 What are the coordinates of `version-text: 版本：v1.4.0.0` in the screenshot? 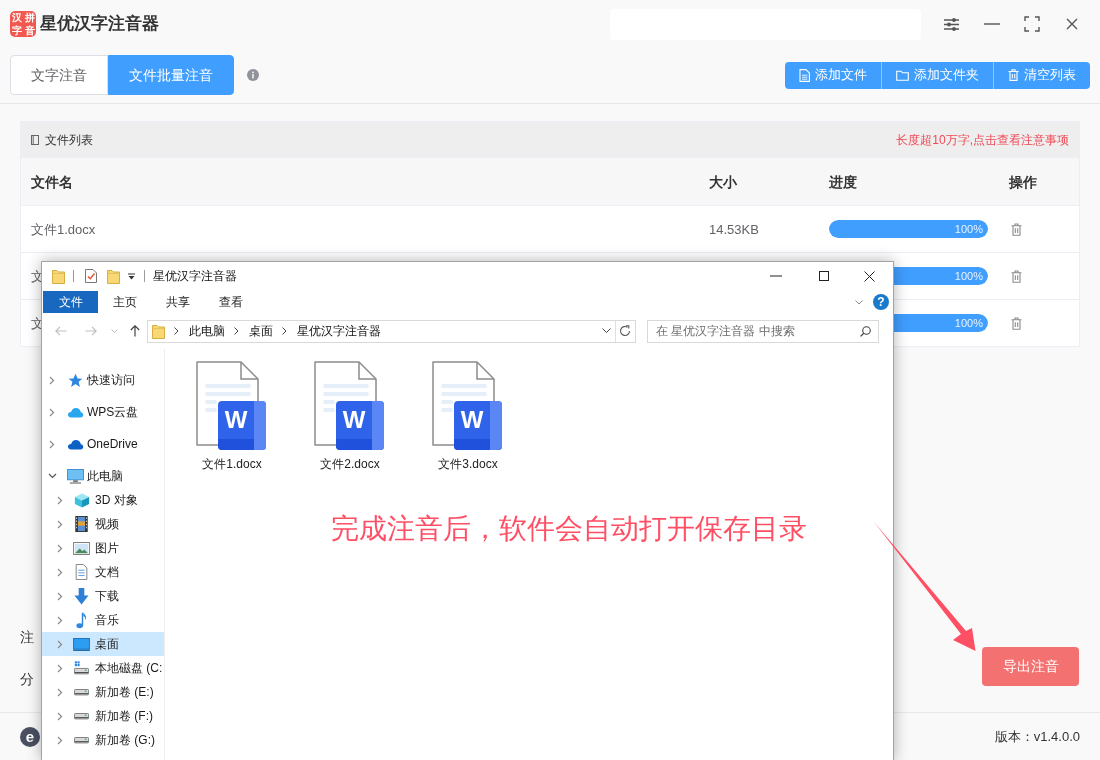 It's located at (1037, 736).